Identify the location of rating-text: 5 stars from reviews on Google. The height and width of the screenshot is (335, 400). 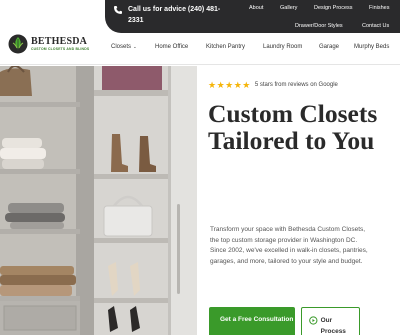
(296, 85).